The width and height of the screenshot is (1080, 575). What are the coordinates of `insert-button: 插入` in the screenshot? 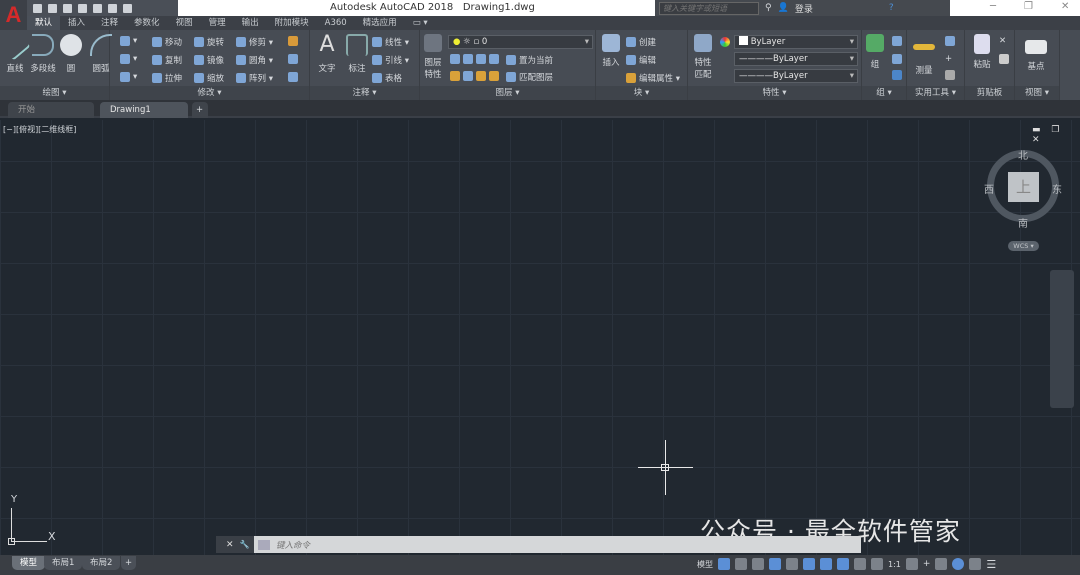 It's located at (611, 51).